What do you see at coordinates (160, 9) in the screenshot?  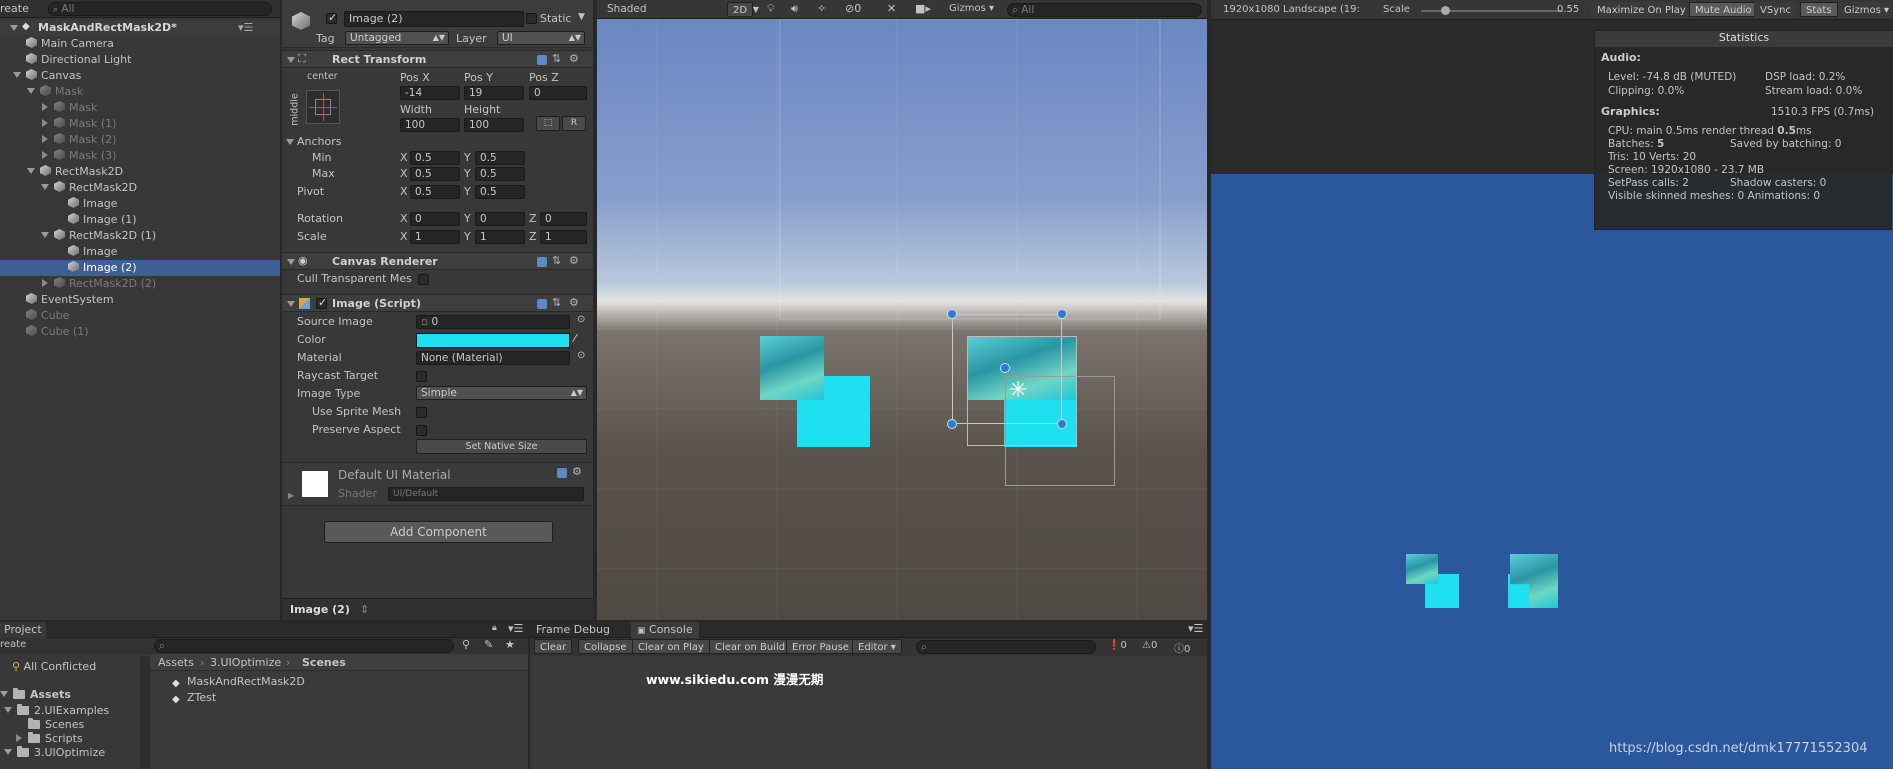 I see `hierarchy-search-input: ⌕ All` at bounding box center [160, 9].